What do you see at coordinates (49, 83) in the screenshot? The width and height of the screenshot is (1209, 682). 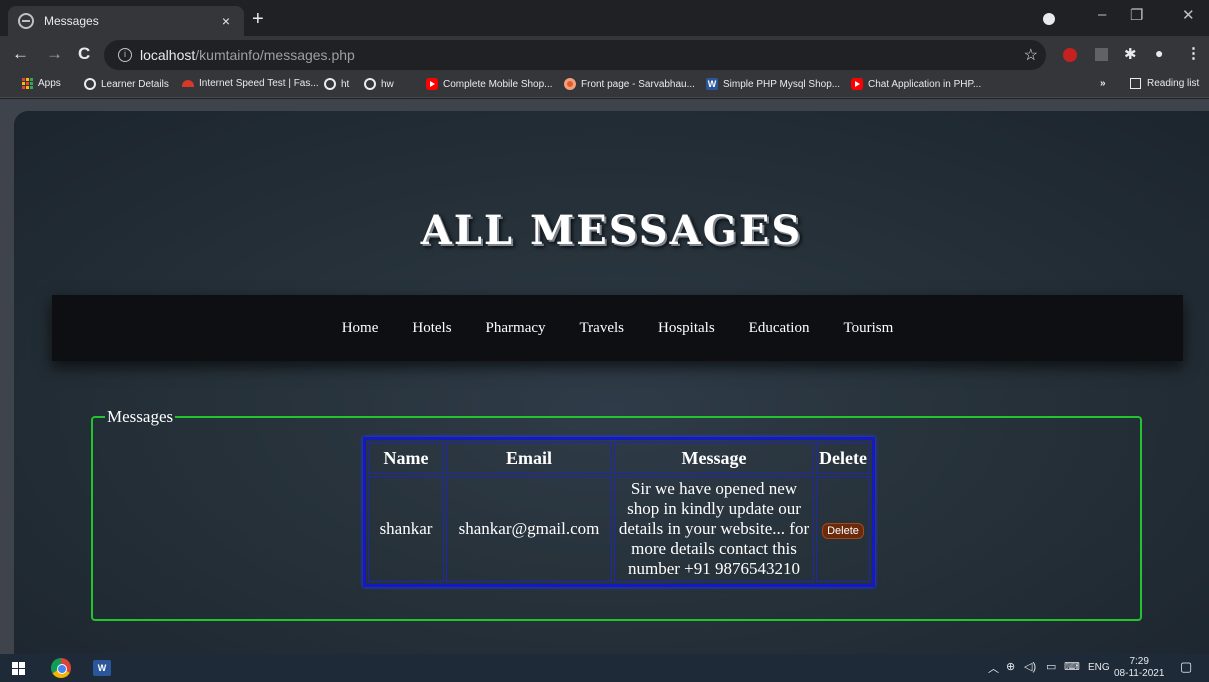 I see `bookmark-label: Apps` at bounding box center [49, 83].